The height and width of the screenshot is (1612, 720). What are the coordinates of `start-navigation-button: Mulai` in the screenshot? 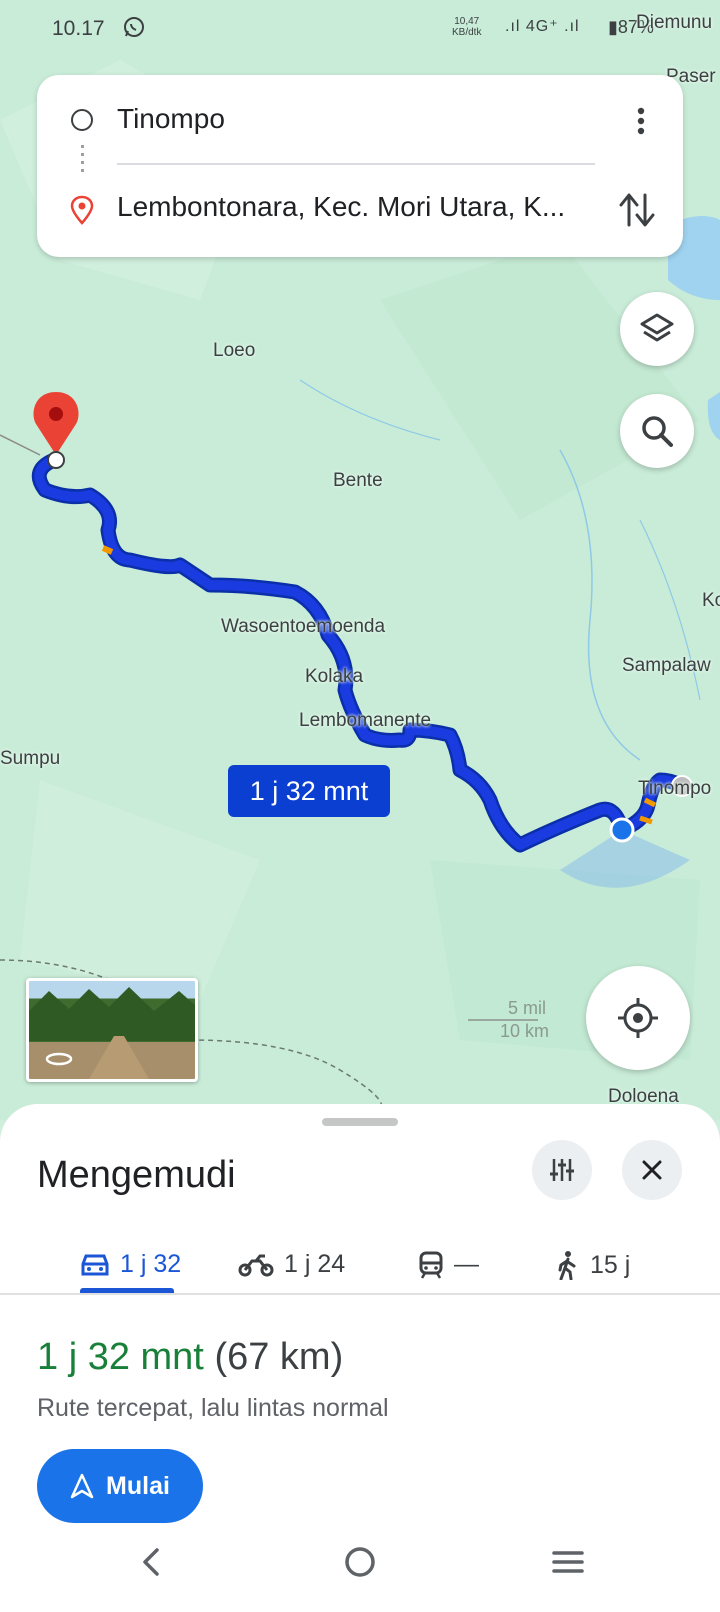 It's located at (120, 1486).